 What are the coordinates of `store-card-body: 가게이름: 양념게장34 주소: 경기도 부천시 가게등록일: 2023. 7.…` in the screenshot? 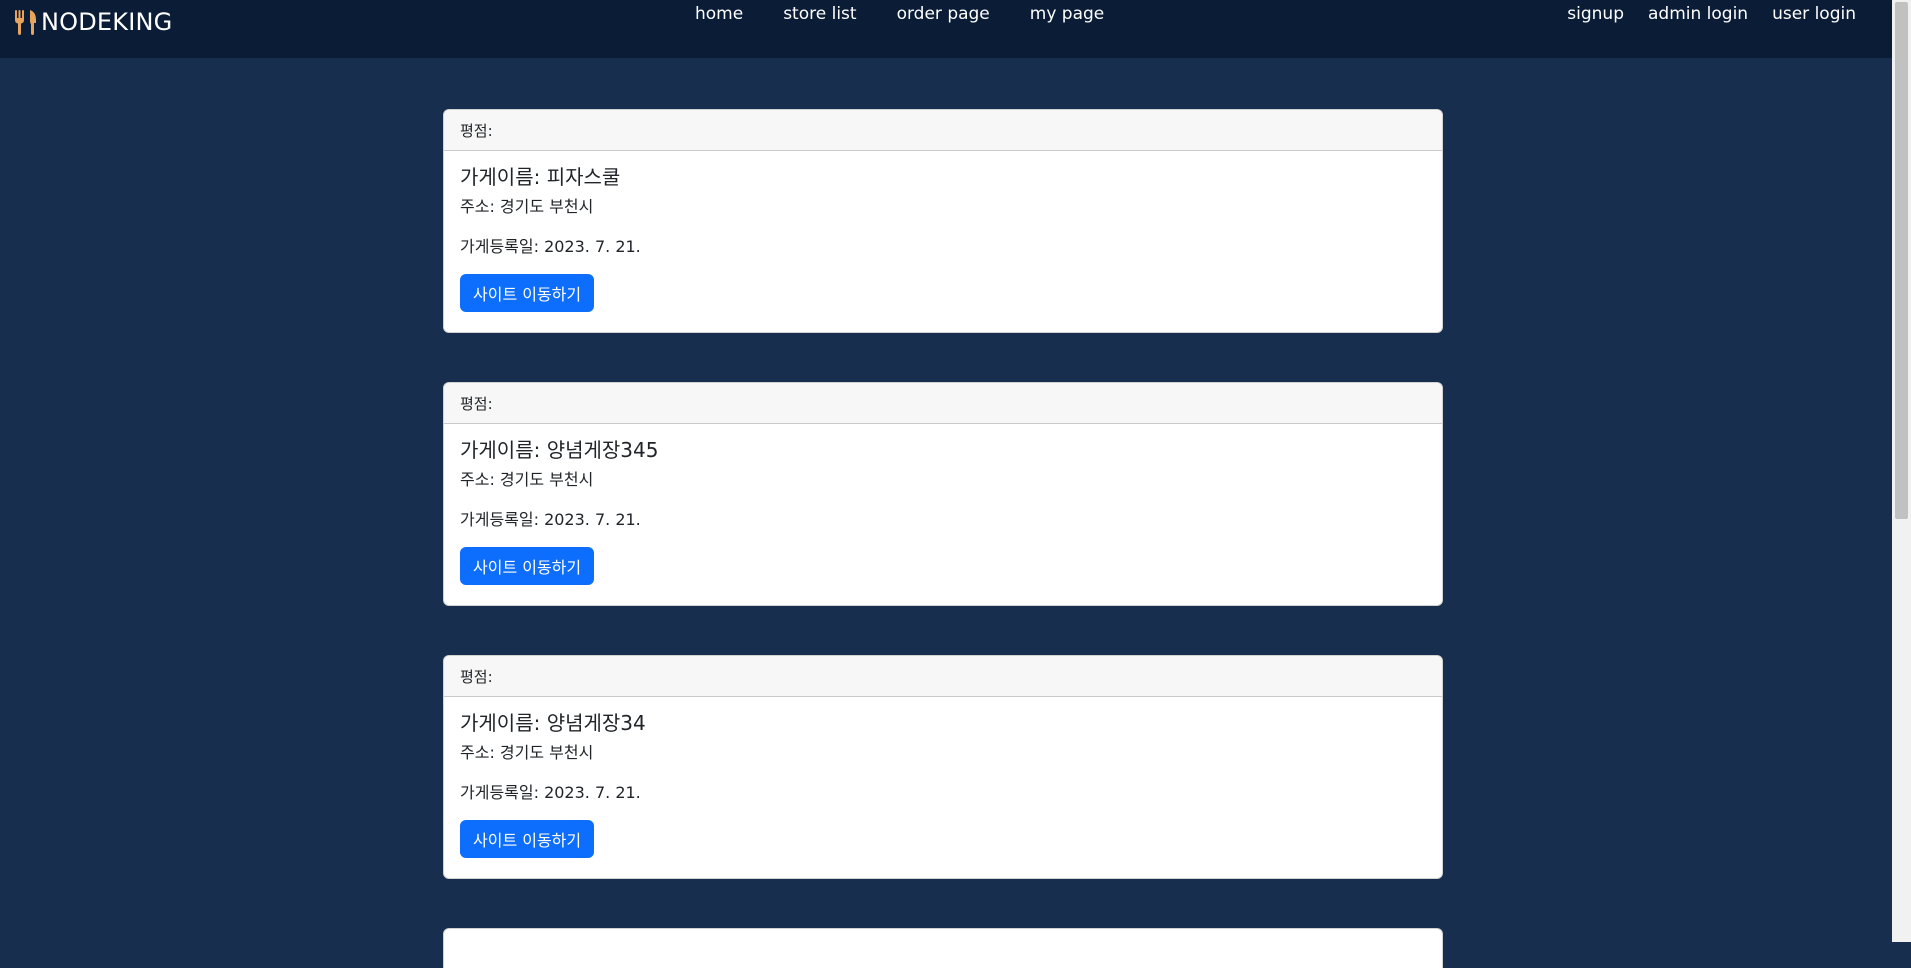 It's located at (943, 777).